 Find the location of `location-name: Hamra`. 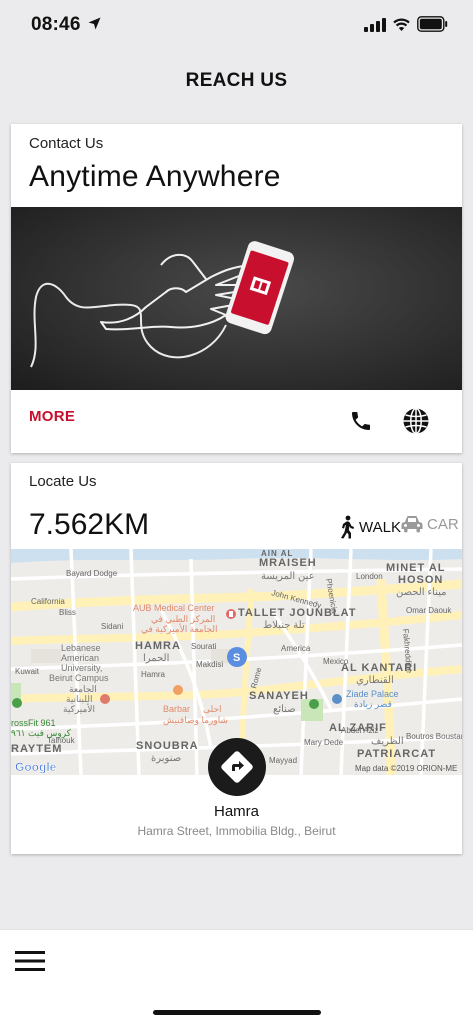

location-name: Hamra is located at coordinates (236, 811).